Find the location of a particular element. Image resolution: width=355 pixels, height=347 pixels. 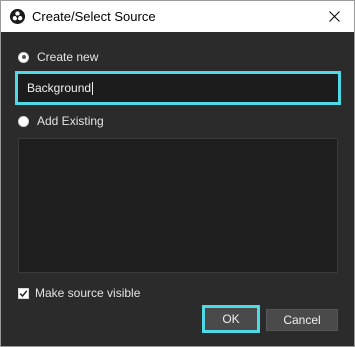

add-existing-option: Add Existing is located at coordinates (61, 121).